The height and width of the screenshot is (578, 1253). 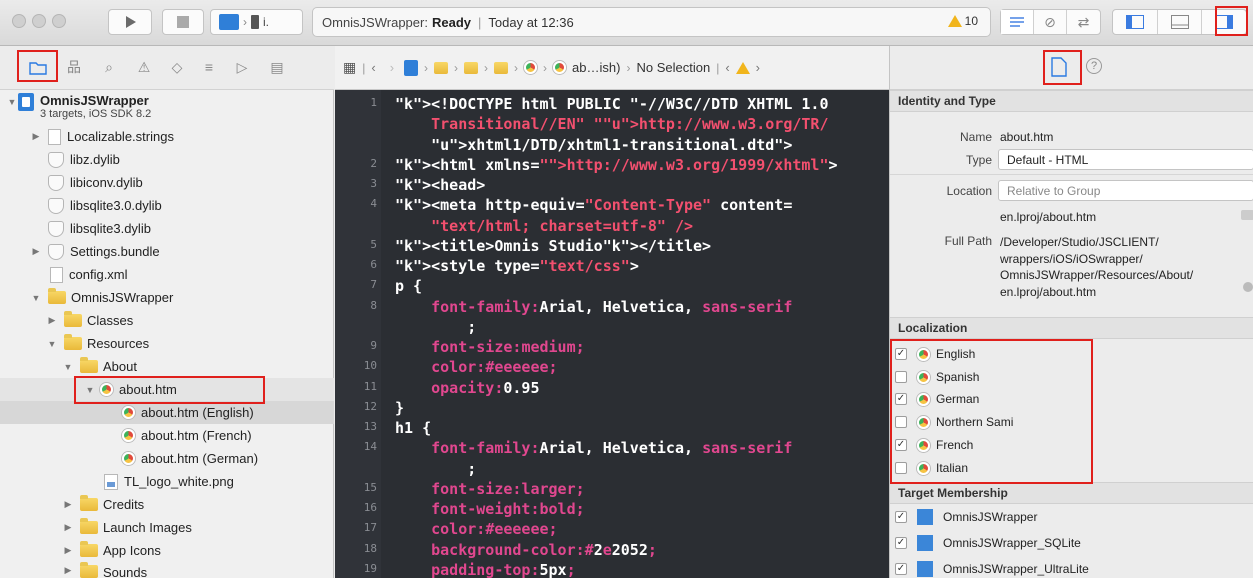 I want to click on nav-item-config-xml: config.xml, so click(x=167, y=274).